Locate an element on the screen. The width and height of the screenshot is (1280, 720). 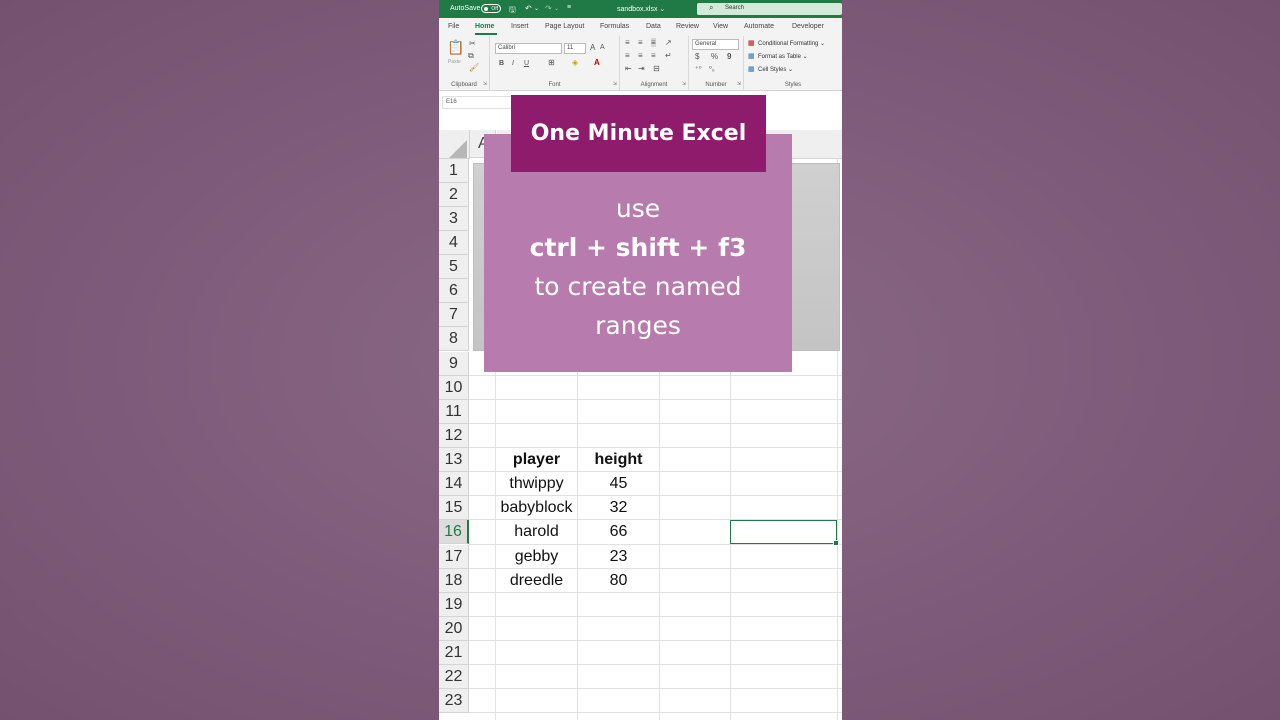
format-painter-icon: 🖌 is located at coordinates (474, 67).